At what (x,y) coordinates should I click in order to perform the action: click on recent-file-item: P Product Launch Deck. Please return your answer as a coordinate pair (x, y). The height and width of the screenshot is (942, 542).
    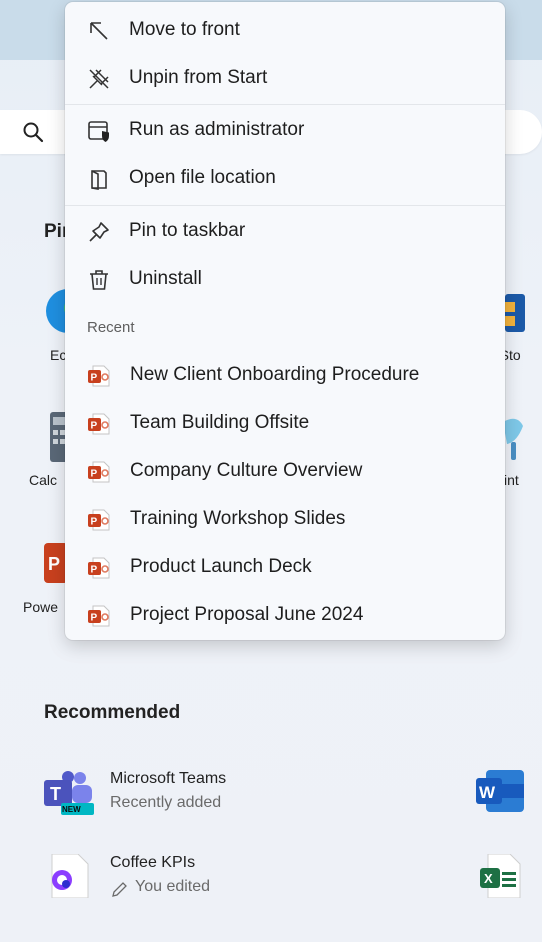
    Looking at the image, I should click on (285, 567).